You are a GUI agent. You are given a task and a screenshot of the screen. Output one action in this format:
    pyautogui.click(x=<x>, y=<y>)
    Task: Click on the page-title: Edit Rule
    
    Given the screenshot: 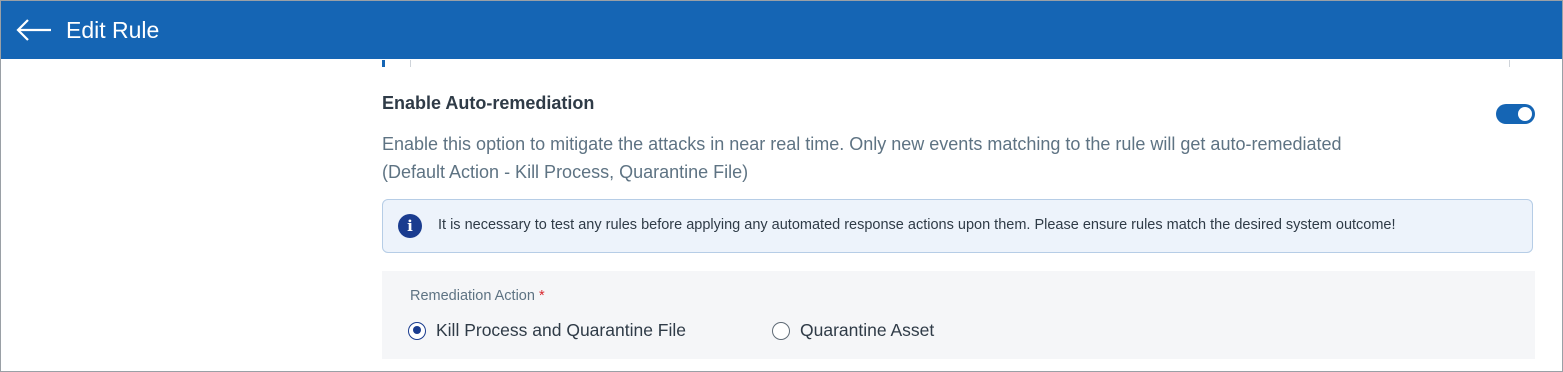 What is the action you would take?
    pyautogui.click(x=113, y=30)
    